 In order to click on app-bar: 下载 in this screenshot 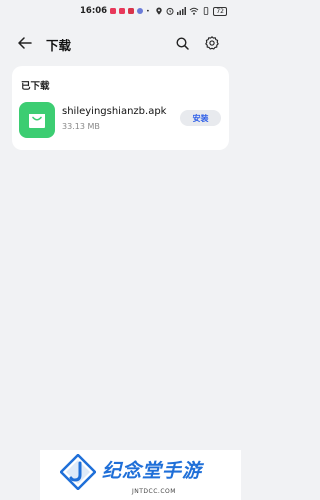, I will do `click(120, 43)`.